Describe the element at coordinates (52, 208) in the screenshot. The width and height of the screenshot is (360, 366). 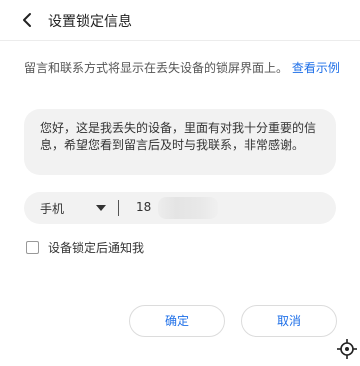
I see `contact-type-label: 手机` at that location.